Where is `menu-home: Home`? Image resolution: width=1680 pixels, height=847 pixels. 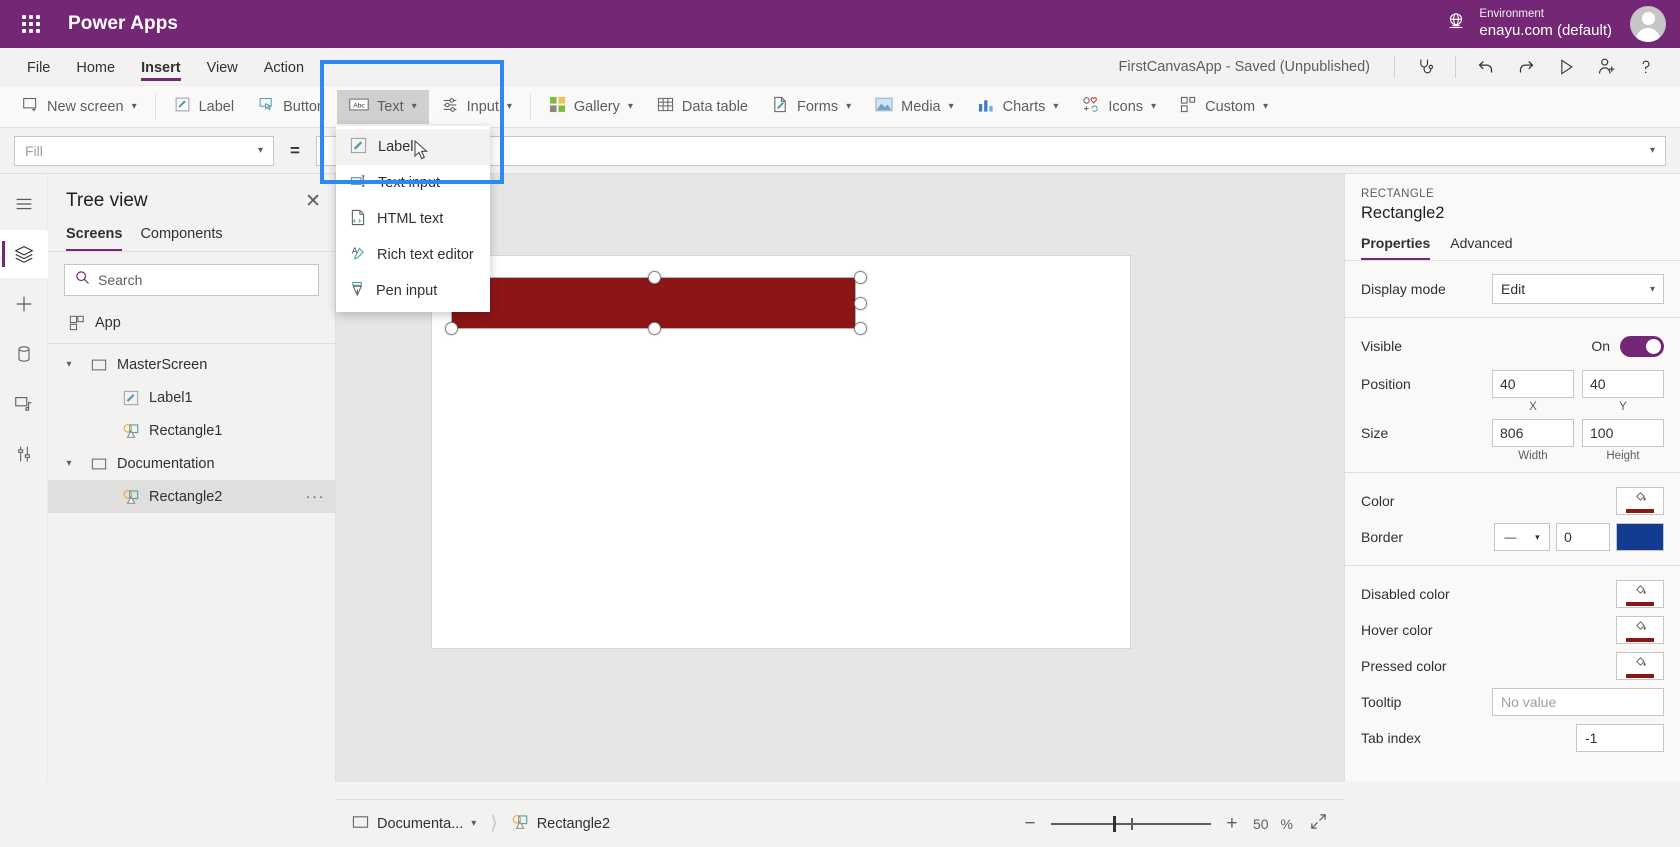
menu-home: Home is located at coordinates (95, 67).